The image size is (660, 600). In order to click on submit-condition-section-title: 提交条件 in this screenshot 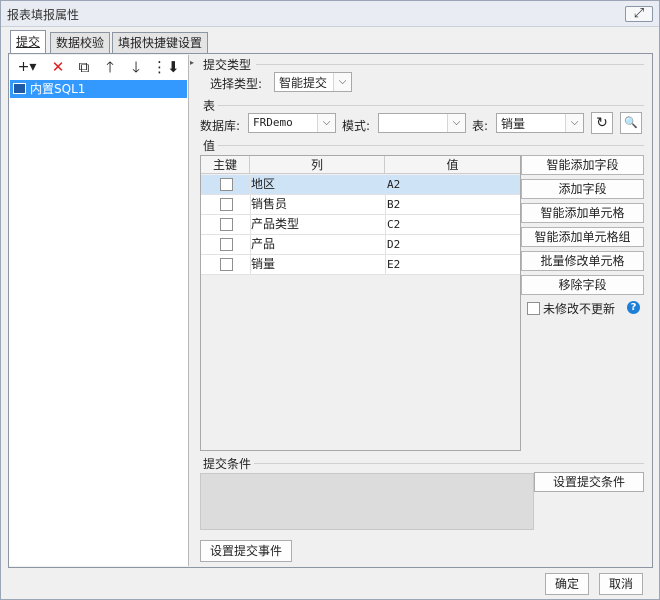, I will do `click(227, 464)`.